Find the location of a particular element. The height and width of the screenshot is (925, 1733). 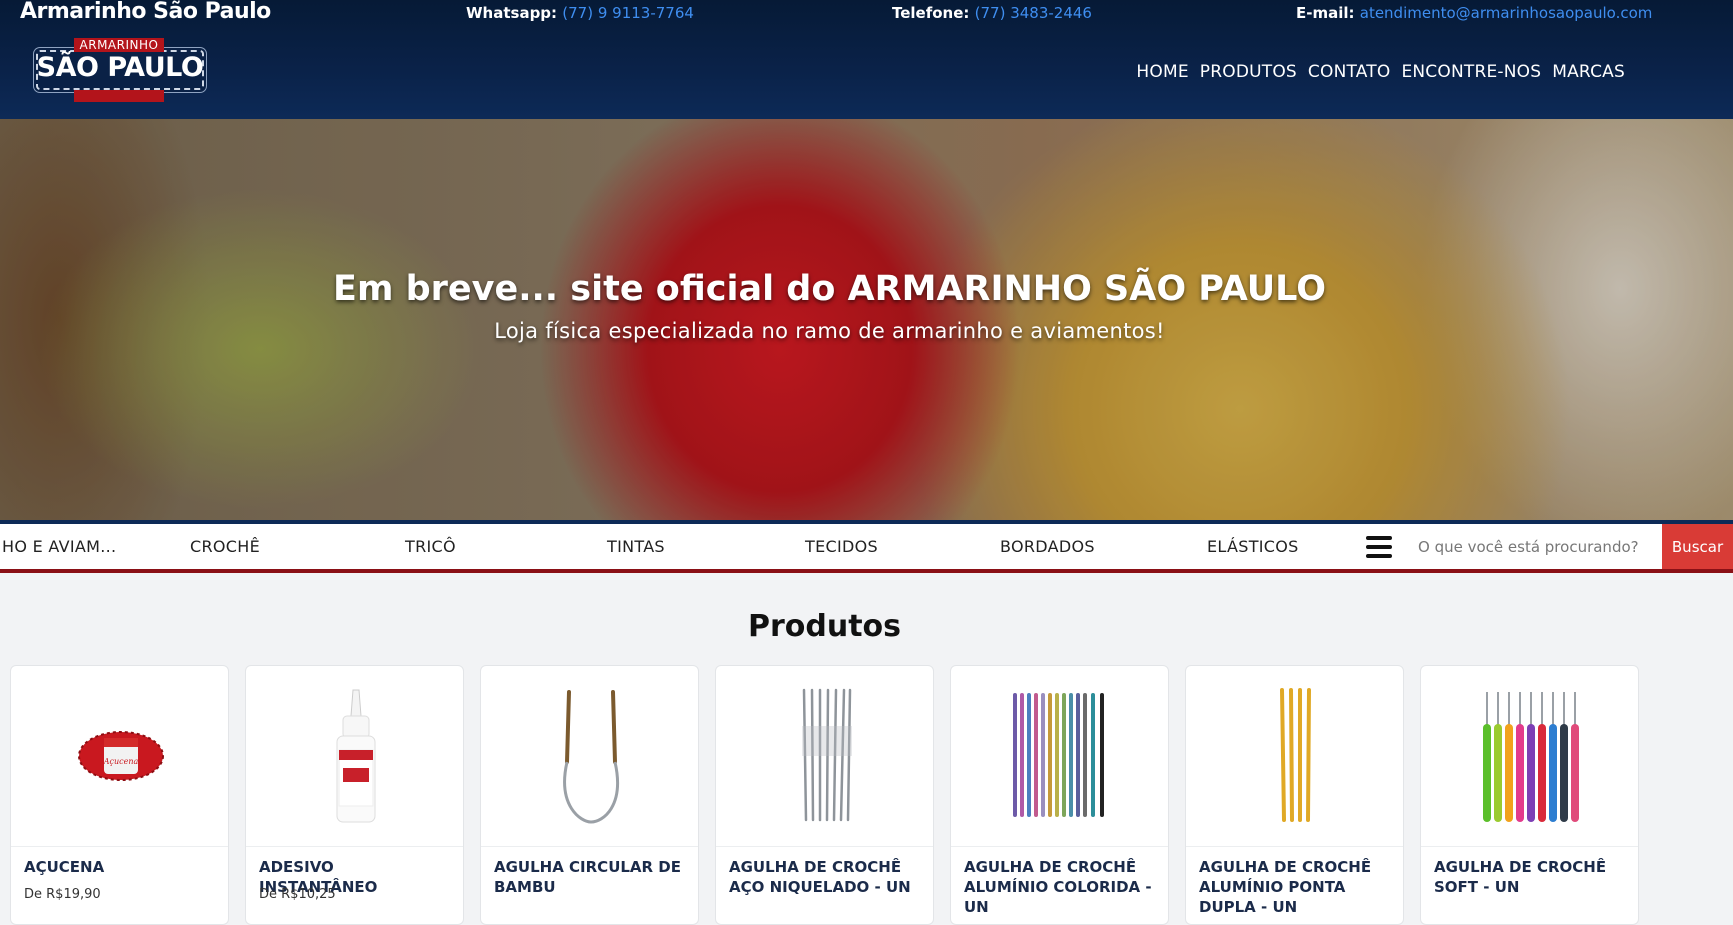

steel-hooks-icon is located at coordinates (826, 755).